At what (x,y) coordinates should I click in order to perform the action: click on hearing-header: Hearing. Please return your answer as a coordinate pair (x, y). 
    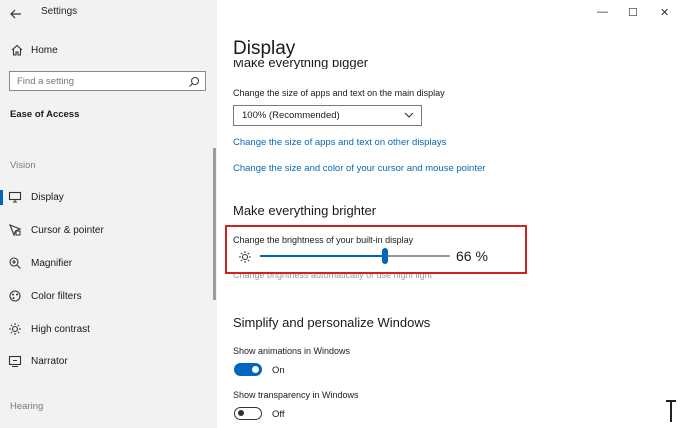
    Looking at the image, I should click on (27, 406).